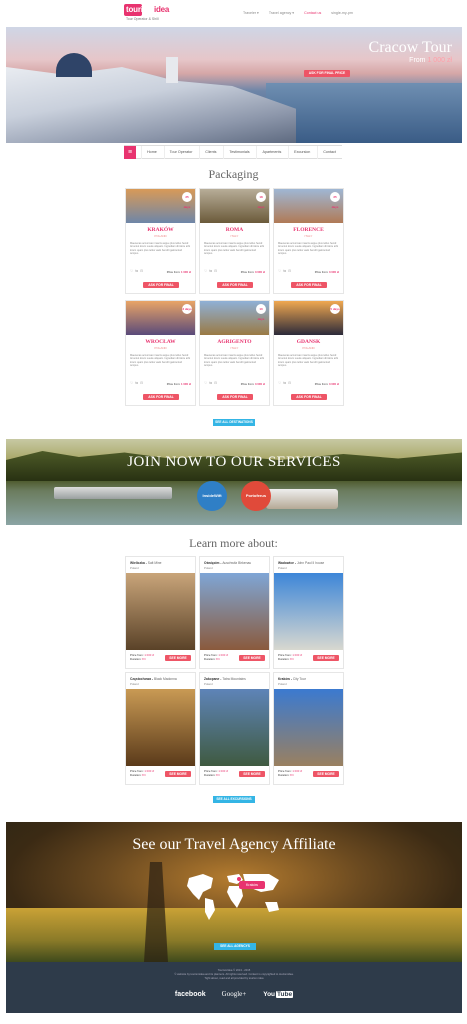 The width and height of the screenshot is (467, 1024). What do you see at coordinates (234, 422) in the screenshot?
I see `see-all-destinations-button: SEE ALL DESTINATIONS` at bounding box center [234, 422].